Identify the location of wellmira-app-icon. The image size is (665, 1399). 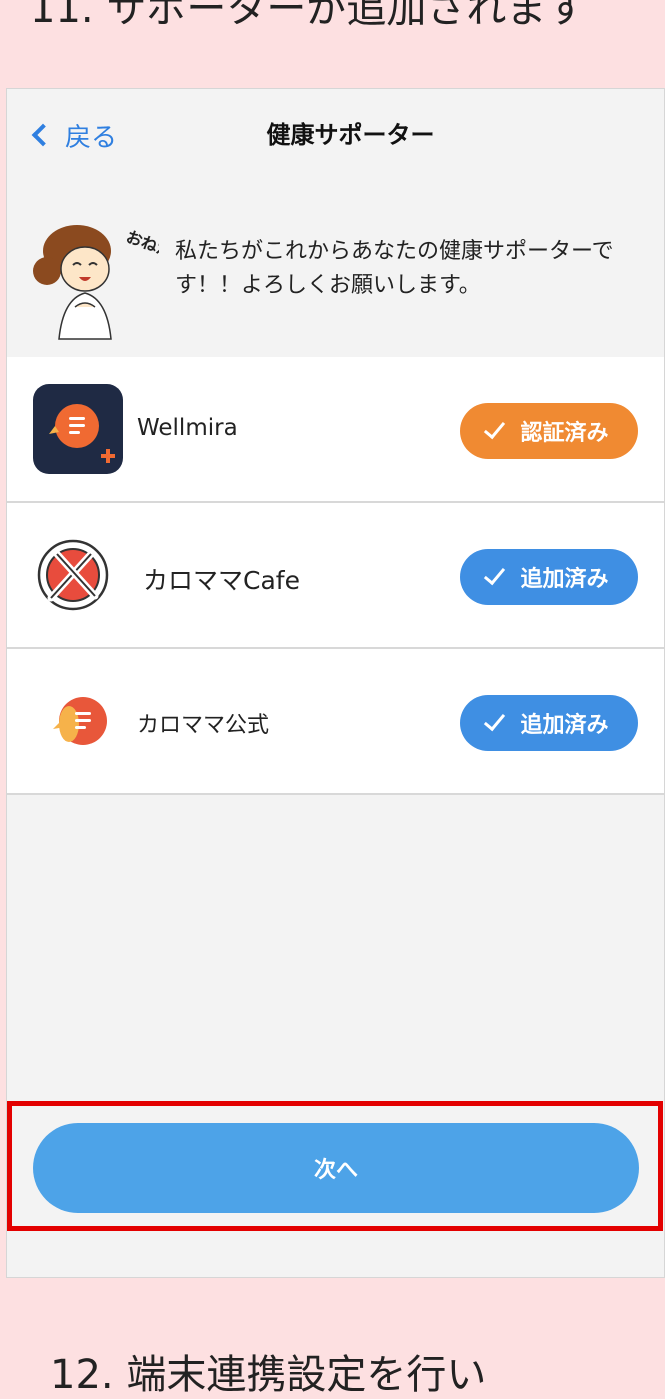
(78, 429).